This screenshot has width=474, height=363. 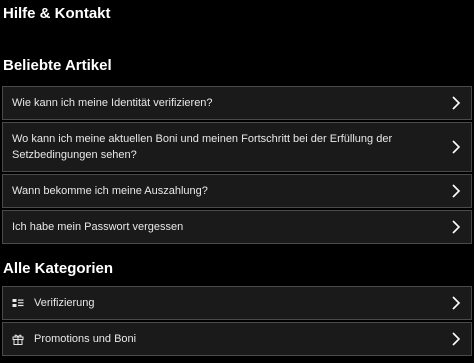 I want to click on category-verification: Verifizierung, so click(x=237, y=303).